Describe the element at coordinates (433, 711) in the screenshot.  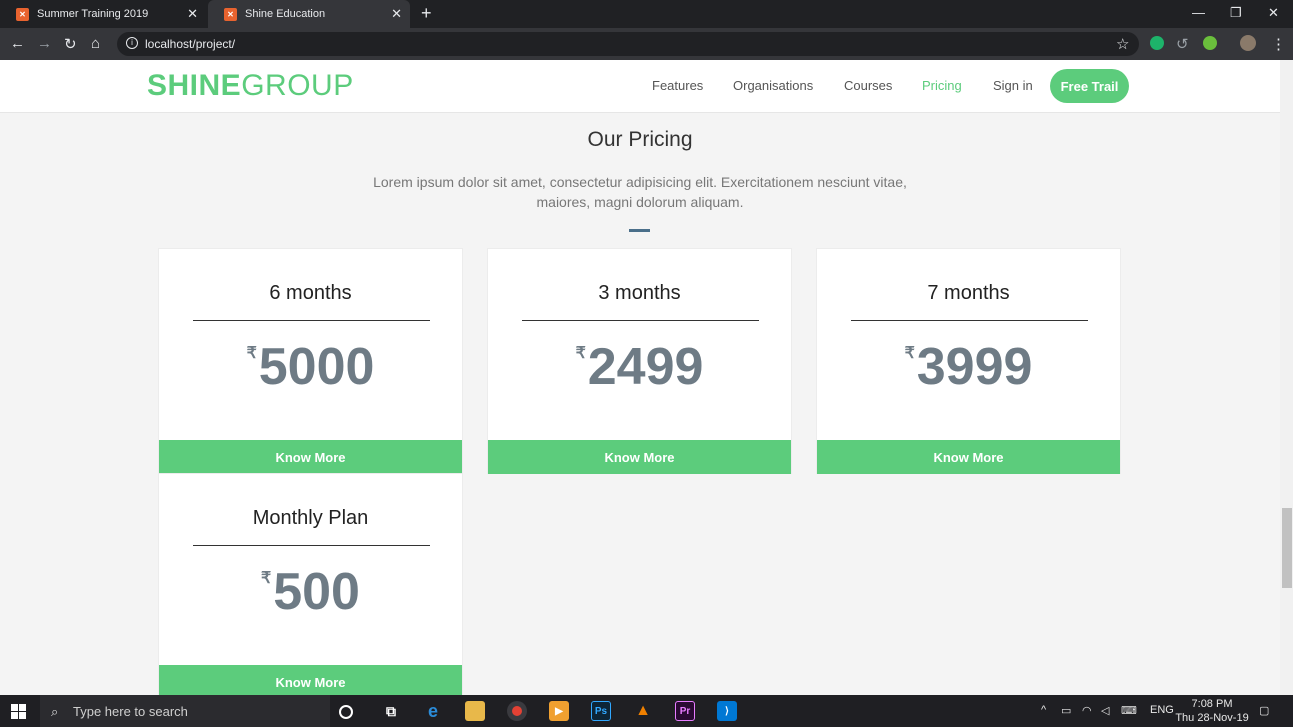
I see `edge-icon: e` at that location.